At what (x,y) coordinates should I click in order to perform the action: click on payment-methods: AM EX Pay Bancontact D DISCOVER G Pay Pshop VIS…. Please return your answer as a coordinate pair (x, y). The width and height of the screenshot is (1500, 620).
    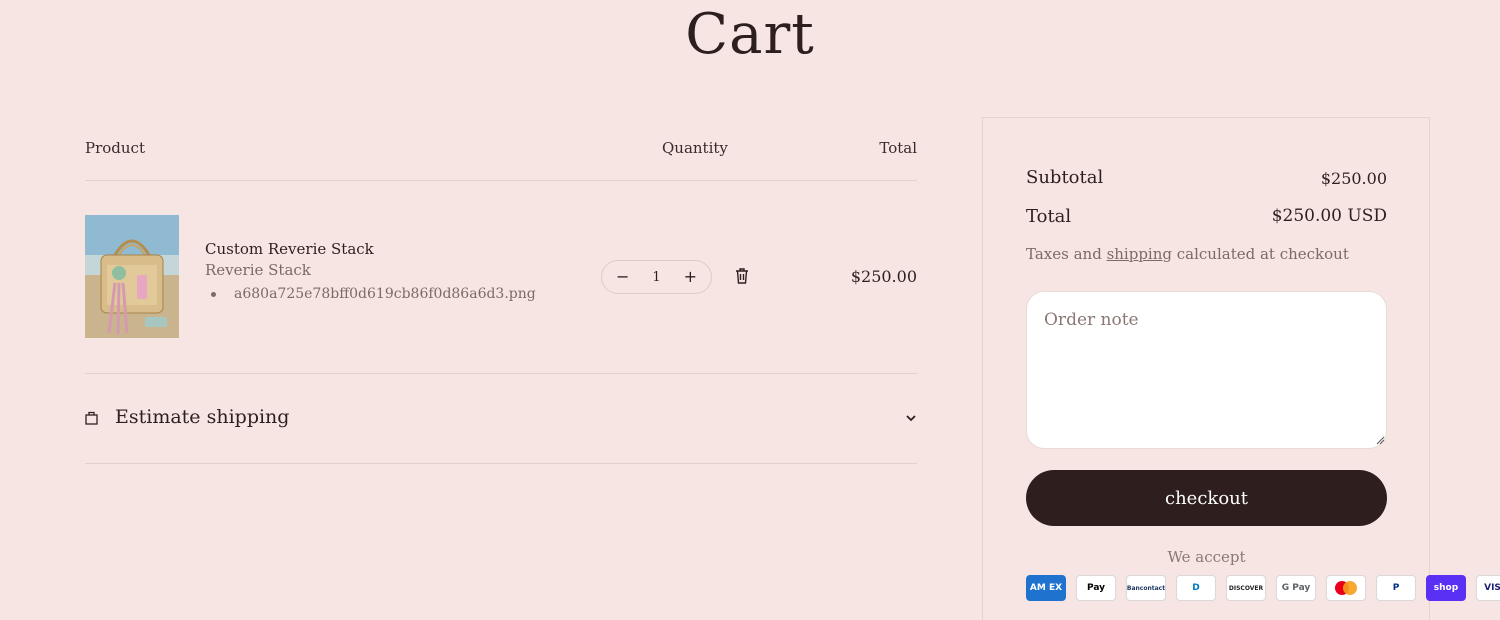
    Looking at the image, I should click on (1263, 588).